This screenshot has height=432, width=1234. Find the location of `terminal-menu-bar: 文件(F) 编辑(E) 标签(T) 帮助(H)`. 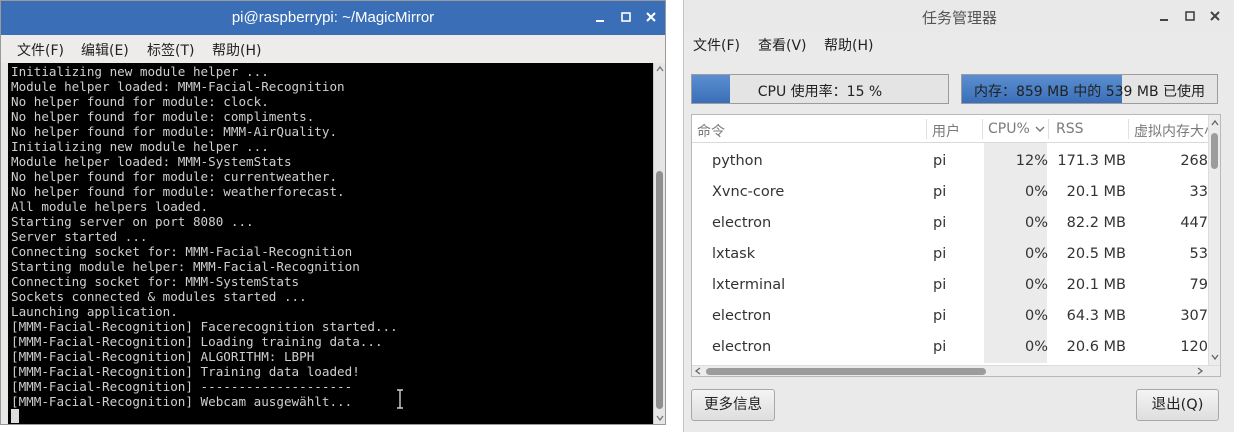

terminal-menu-bar: 文件(F) 编辑(E) 标签(T) 帮助(H) is located at coordinates (333, 49).